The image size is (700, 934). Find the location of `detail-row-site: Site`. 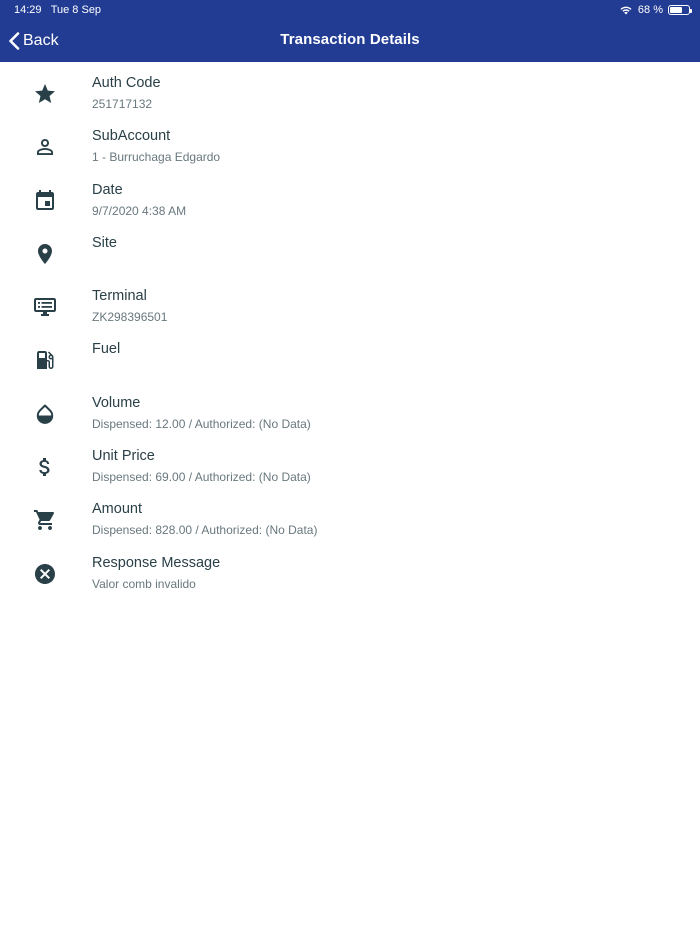

detail-row-site: Site is located at coordinates (350, 248).